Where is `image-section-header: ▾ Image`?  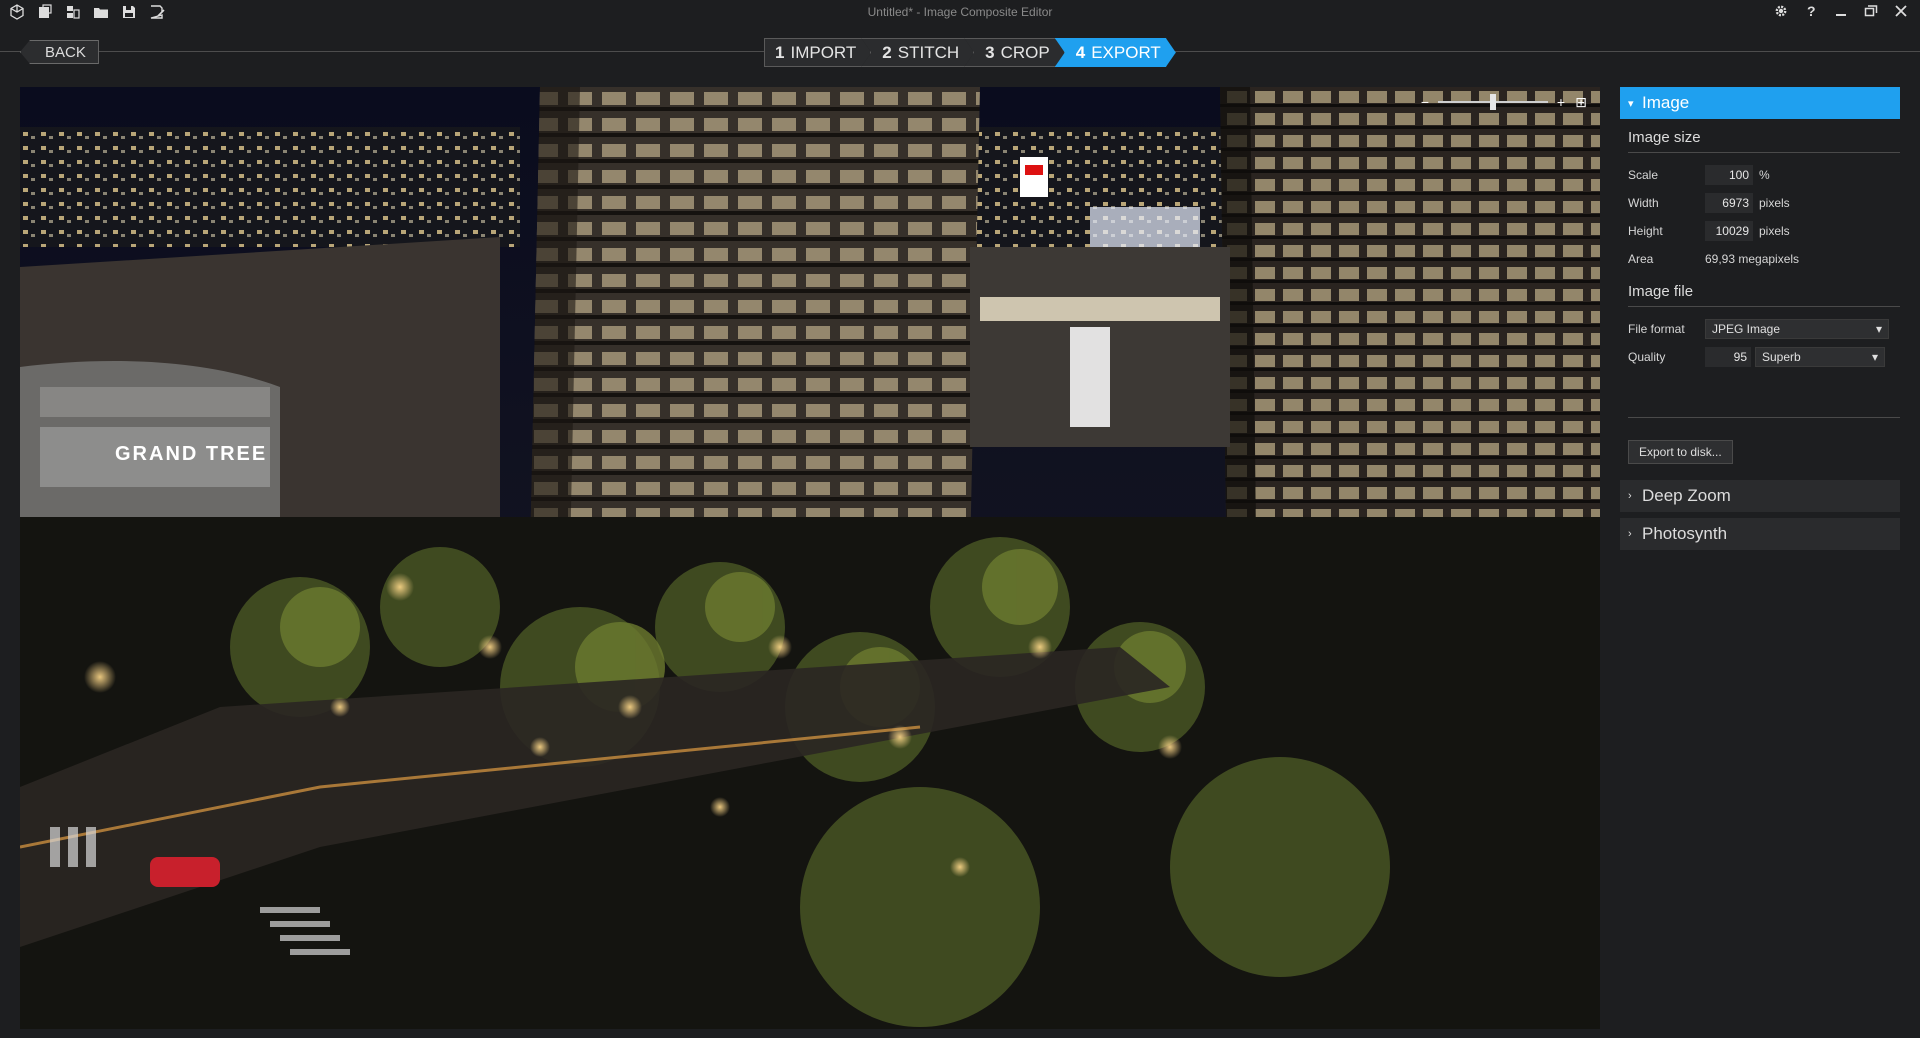
image-section-header: ▾ Image is located at coordinates (1760, 103).